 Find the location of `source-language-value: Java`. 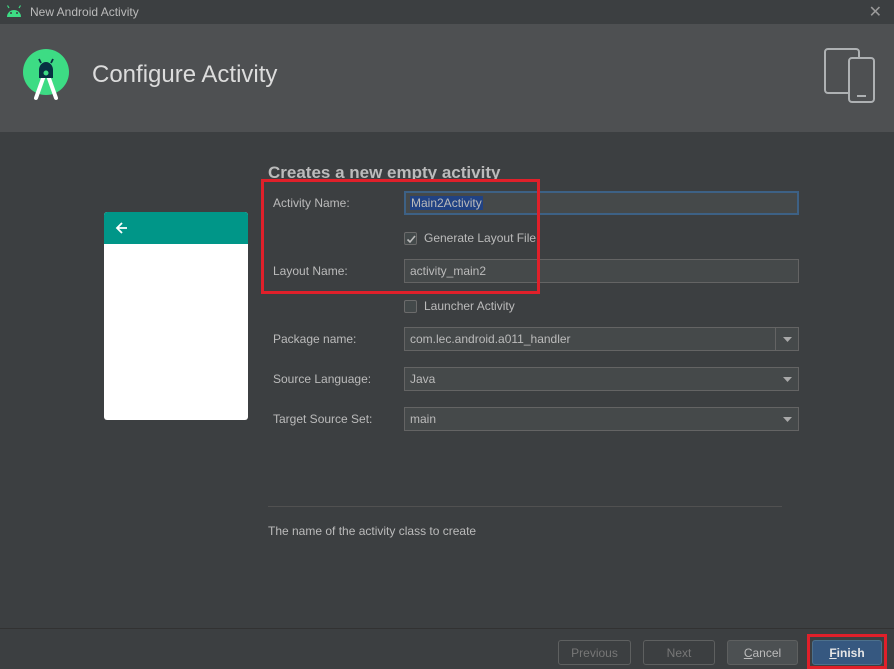

source-language-value: Java is located at coordinates (423, 379).